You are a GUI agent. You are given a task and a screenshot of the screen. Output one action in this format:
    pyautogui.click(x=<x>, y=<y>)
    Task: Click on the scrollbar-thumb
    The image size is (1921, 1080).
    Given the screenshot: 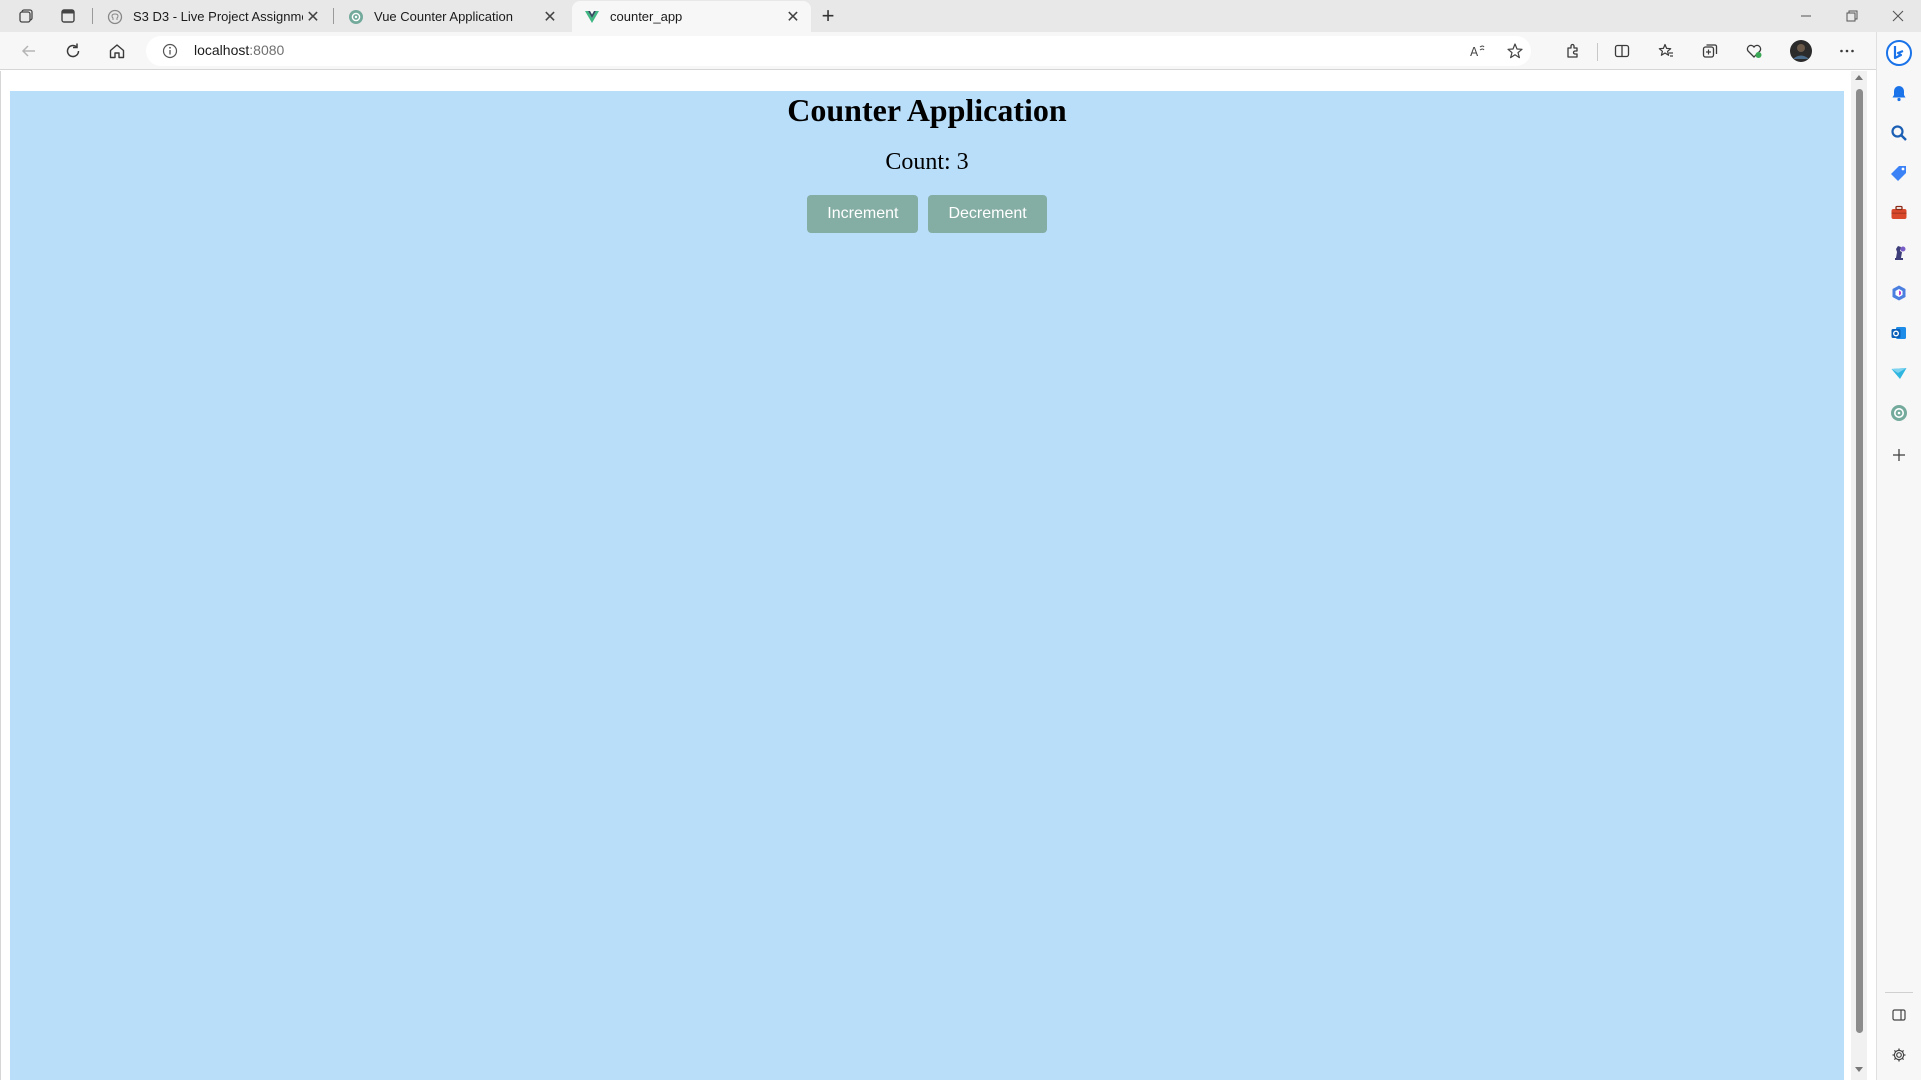 What is the action you would take?
    pyautogui.click(x=1859, y=561)
    